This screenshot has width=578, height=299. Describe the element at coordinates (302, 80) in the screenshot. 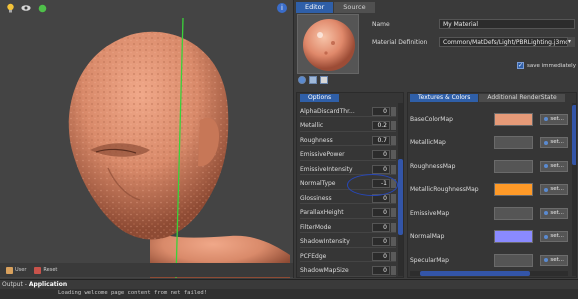

I see `sphere-preview-icon` at that location.